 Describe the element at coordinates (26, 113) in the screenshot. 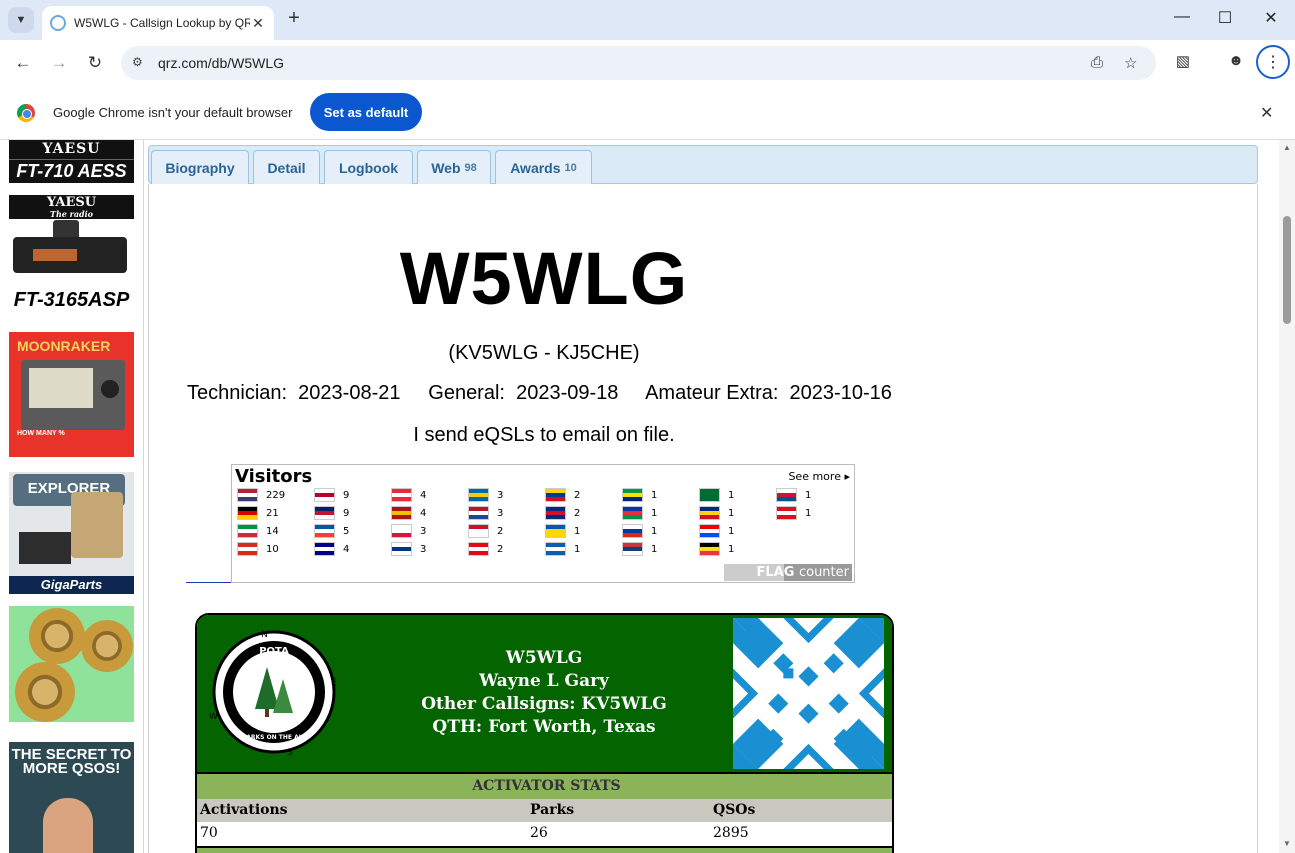

I see `chrome-logo-icon` at that location.